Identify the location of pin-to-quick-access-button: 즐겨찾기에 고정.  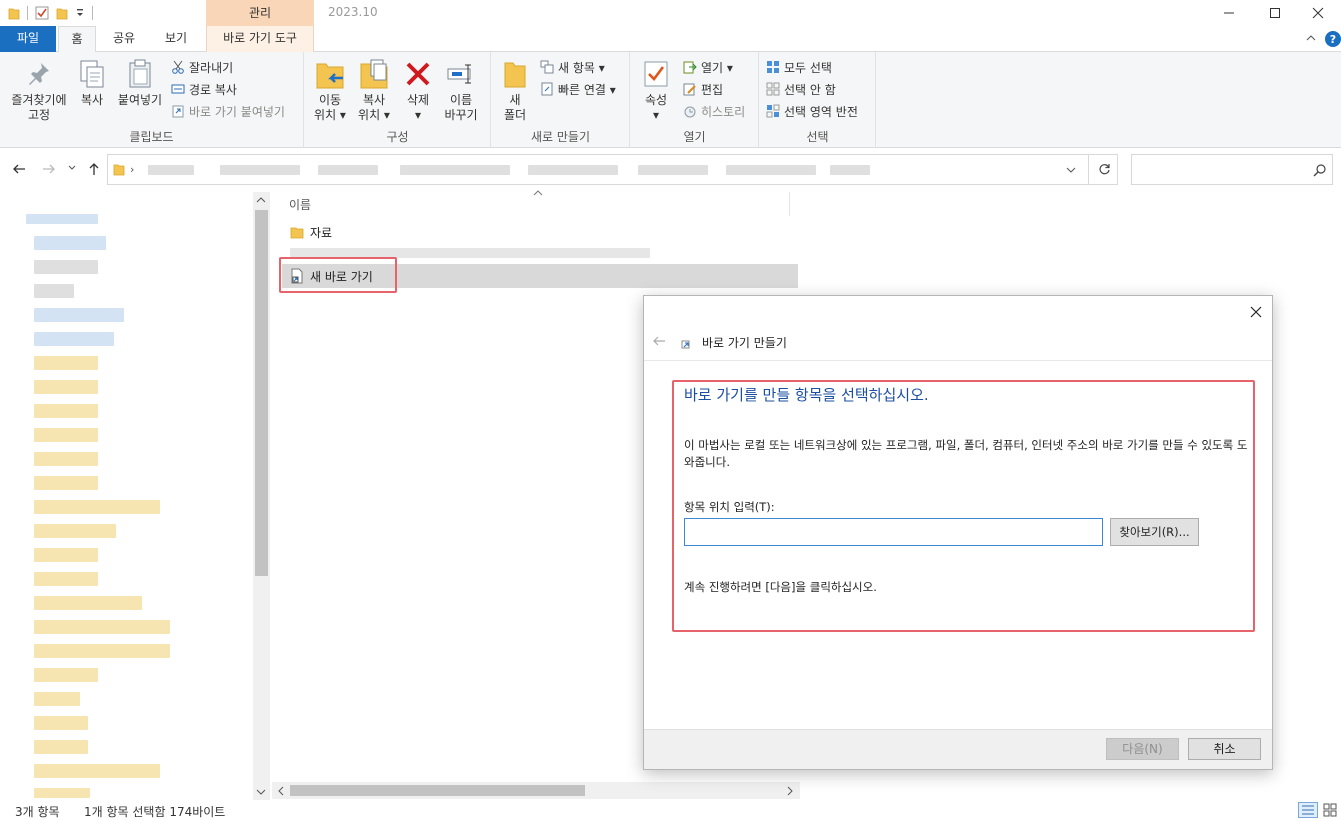
(39, 90).